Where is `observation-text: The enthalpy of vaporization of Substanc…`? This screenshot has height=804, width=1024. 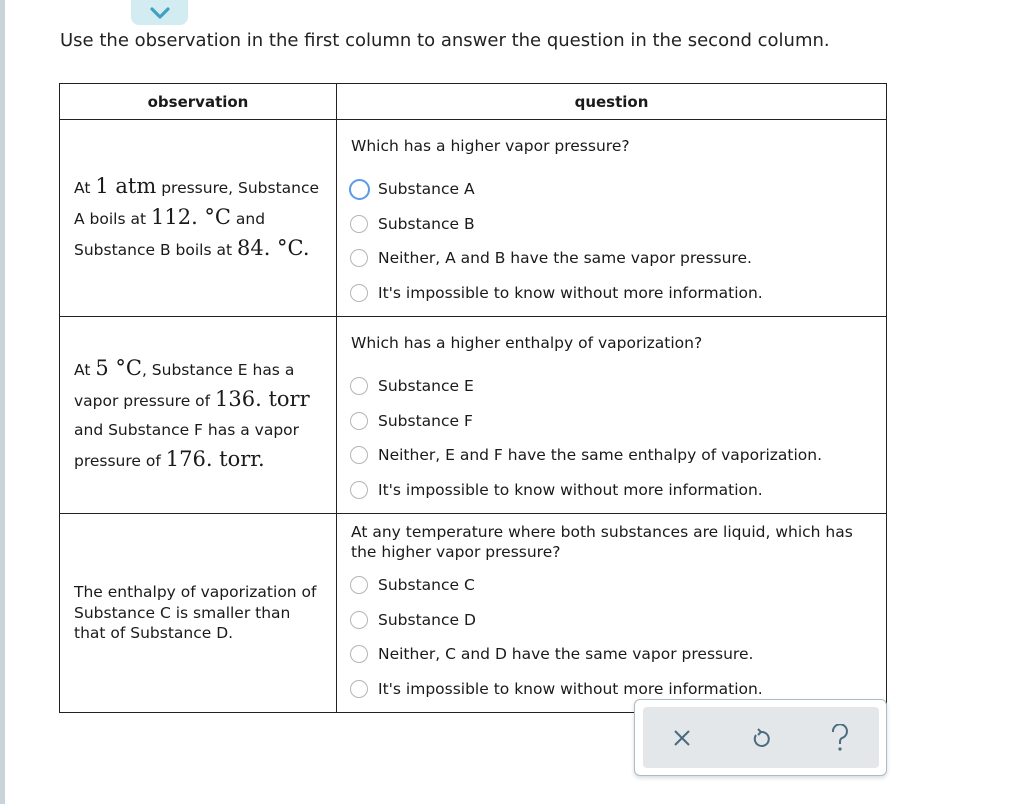
observation-text: The enthalpy of vaporization of Substanc… is located at coordinates (195, 613).